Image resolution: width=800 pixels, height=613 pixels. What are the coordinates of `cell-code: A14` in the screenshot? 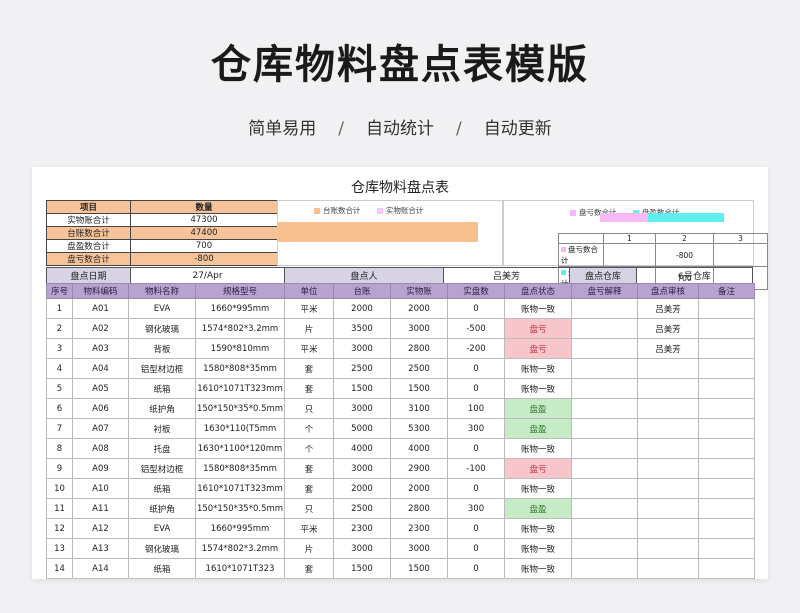 It's located at (100, 568).